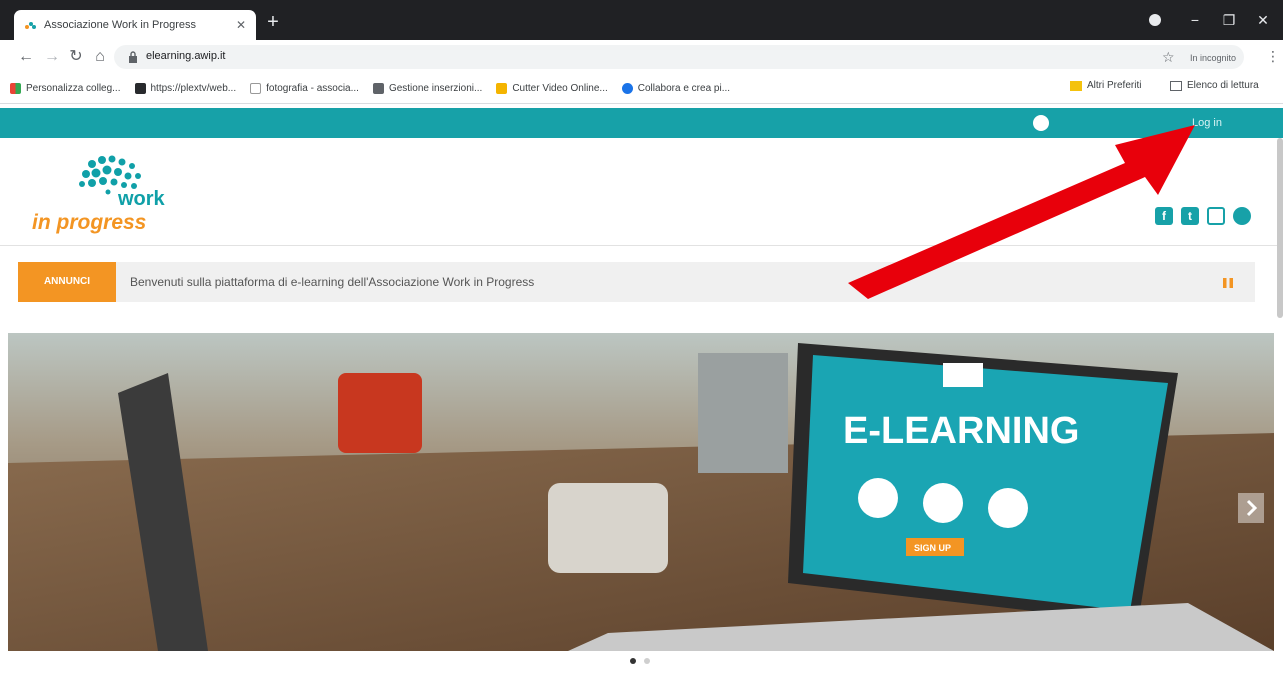  What do you see at coordinates (1223, 85) in the screenshot?
I see `reading-list-label: Elenco di lettura` at bounding box center [1223, 85].